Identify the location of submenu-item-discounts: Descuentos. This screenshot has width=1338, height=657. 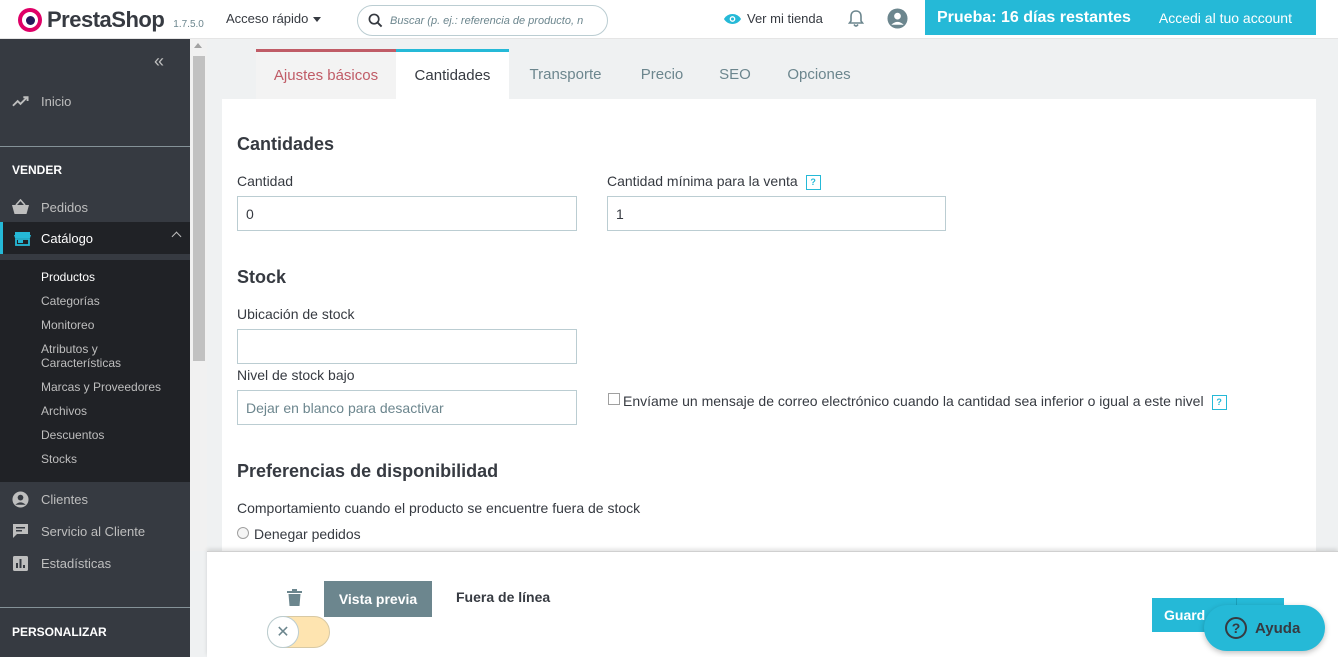
(72, 435).